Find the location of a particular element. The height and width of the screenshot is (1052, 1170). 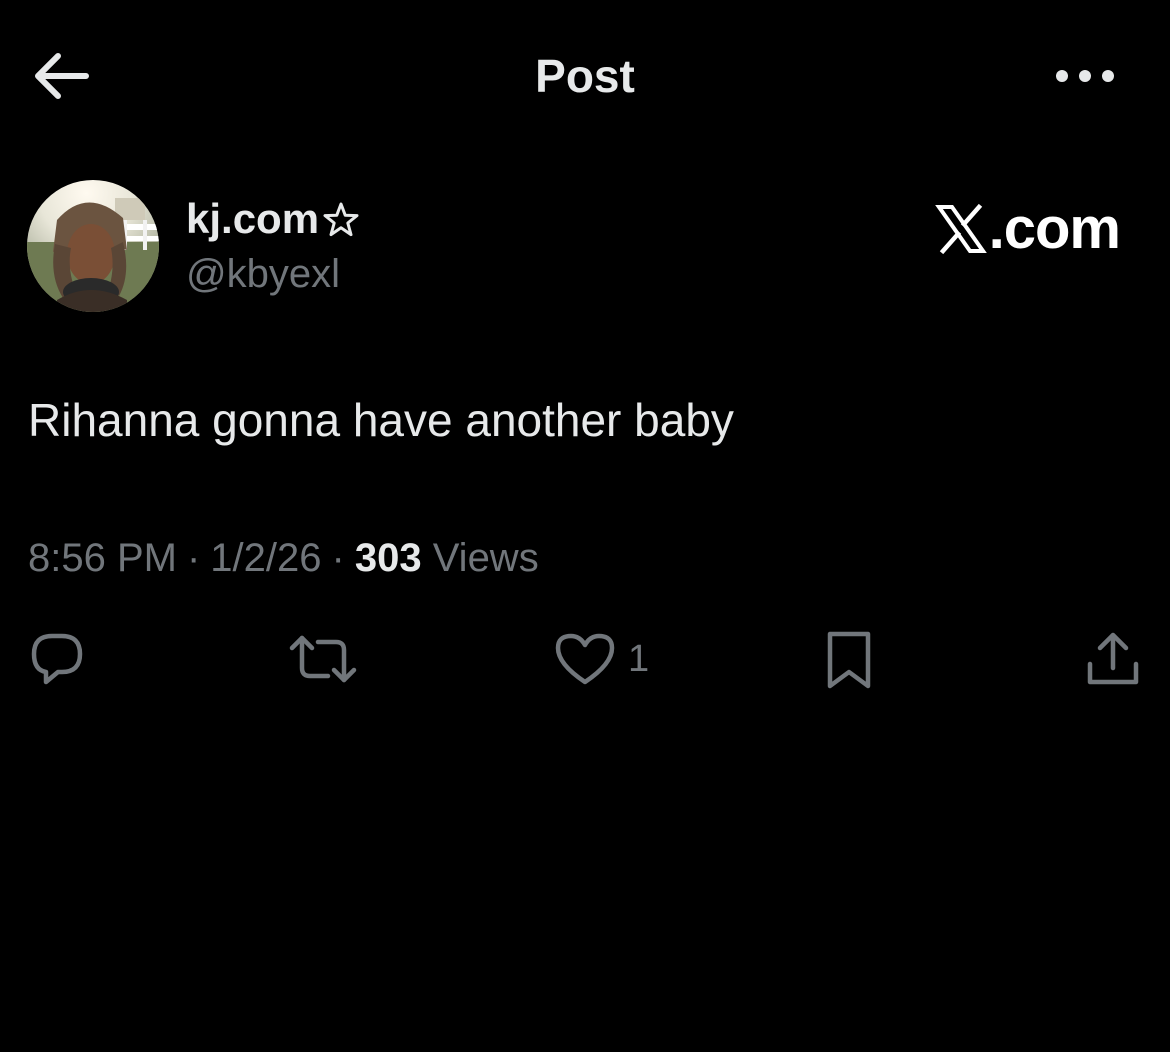

bookmark-icon is located at coordinates (849, 660).